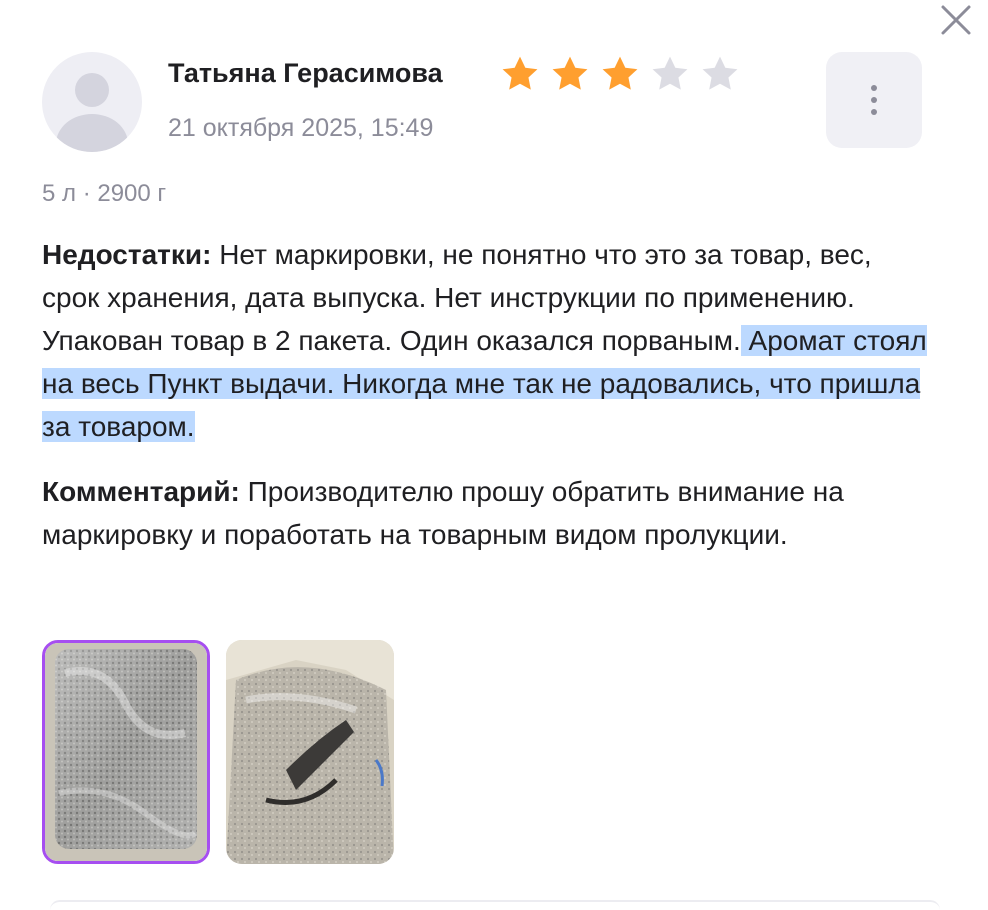 This screenshot has height=910, width=988. I want to click on close-icon, so click(956, 20).